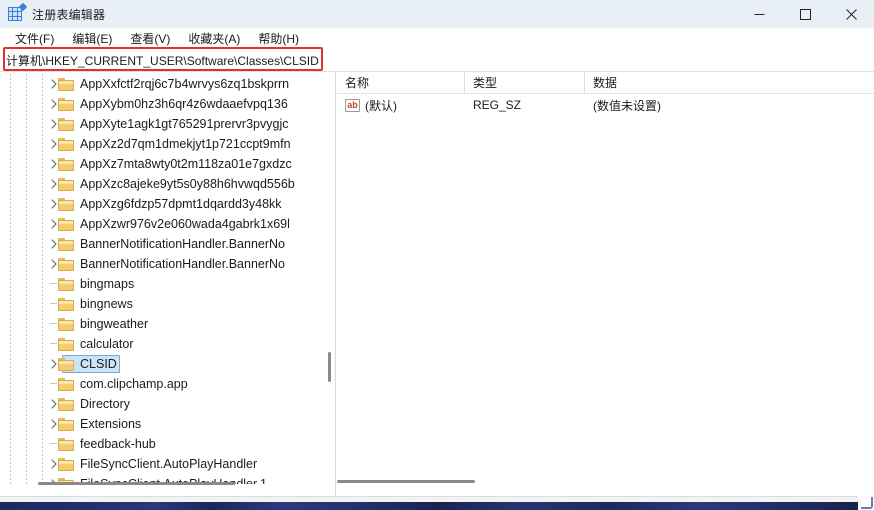  What do you see at coordinates (98, 364) in the screenshot?
I see `tree-item-label: CLSID` at bounding box center [98, 364].